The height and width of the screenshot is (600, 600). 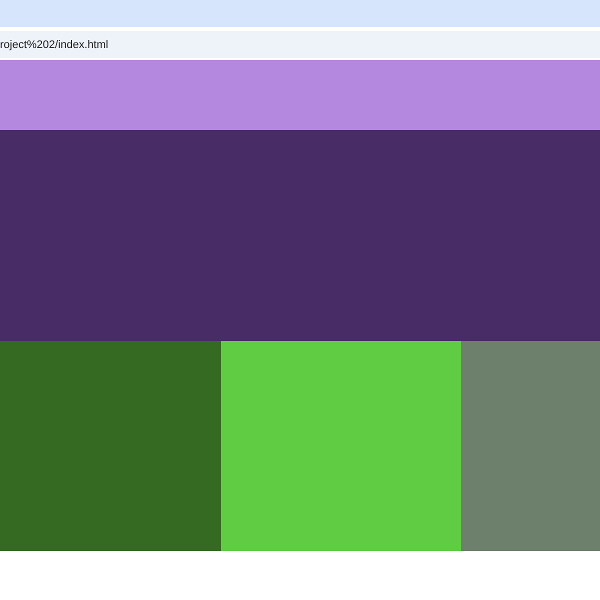 What do you see at coordinates (300, 44) in the screenshot?
I see `address-bar: roject%202/index.html` at bounding box center [300, 44].